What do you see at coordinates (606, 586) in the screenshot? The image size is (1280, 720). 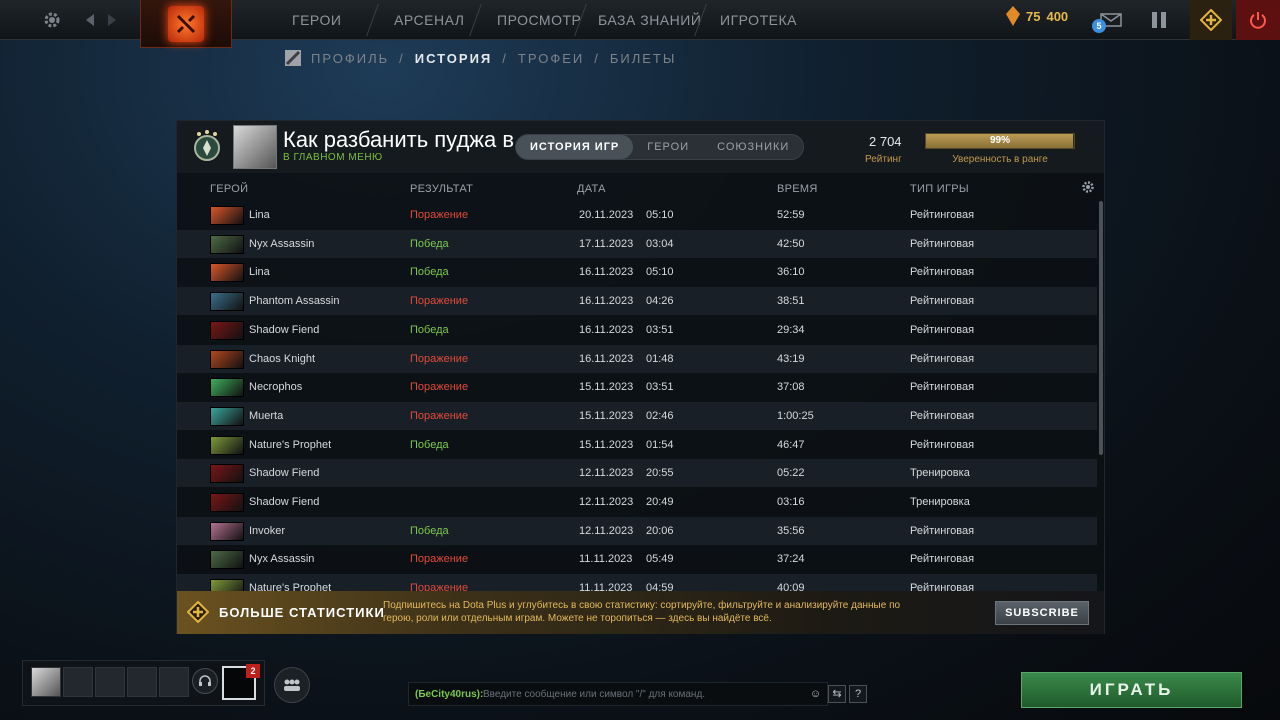 I see `match-date: 11.11.2023` at bounding box center [606, 586].